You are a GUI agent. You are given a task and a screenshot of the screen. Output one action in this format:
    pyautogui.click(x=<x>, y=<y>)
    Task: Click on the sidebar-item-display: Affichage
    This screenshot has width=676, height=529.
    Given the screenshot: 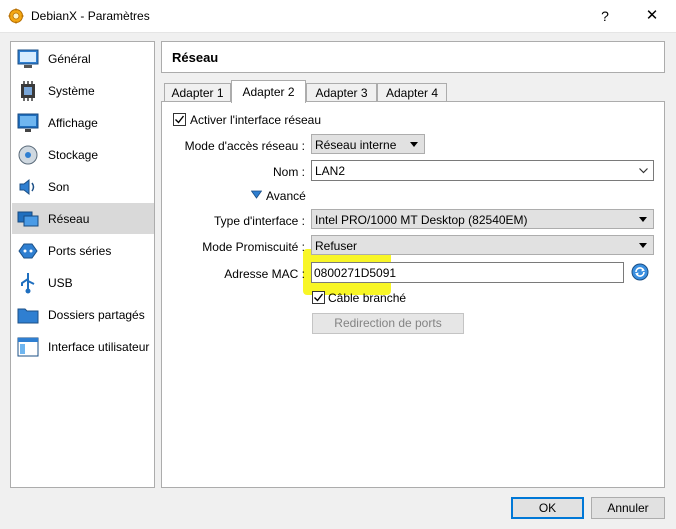 What is the action you would take?
    pyautogui.click(x=83, y=122)
    